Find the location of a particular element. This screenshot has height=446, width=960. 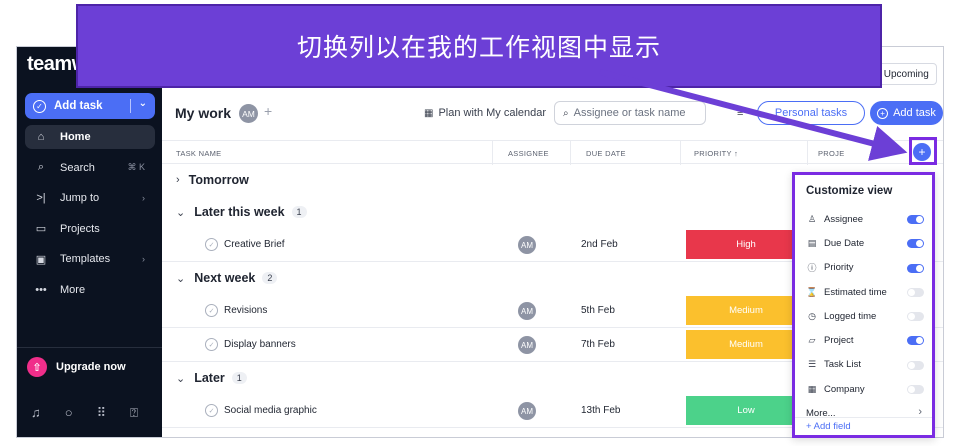

task-name: Social media graphic is located at coordinates (270, 410).